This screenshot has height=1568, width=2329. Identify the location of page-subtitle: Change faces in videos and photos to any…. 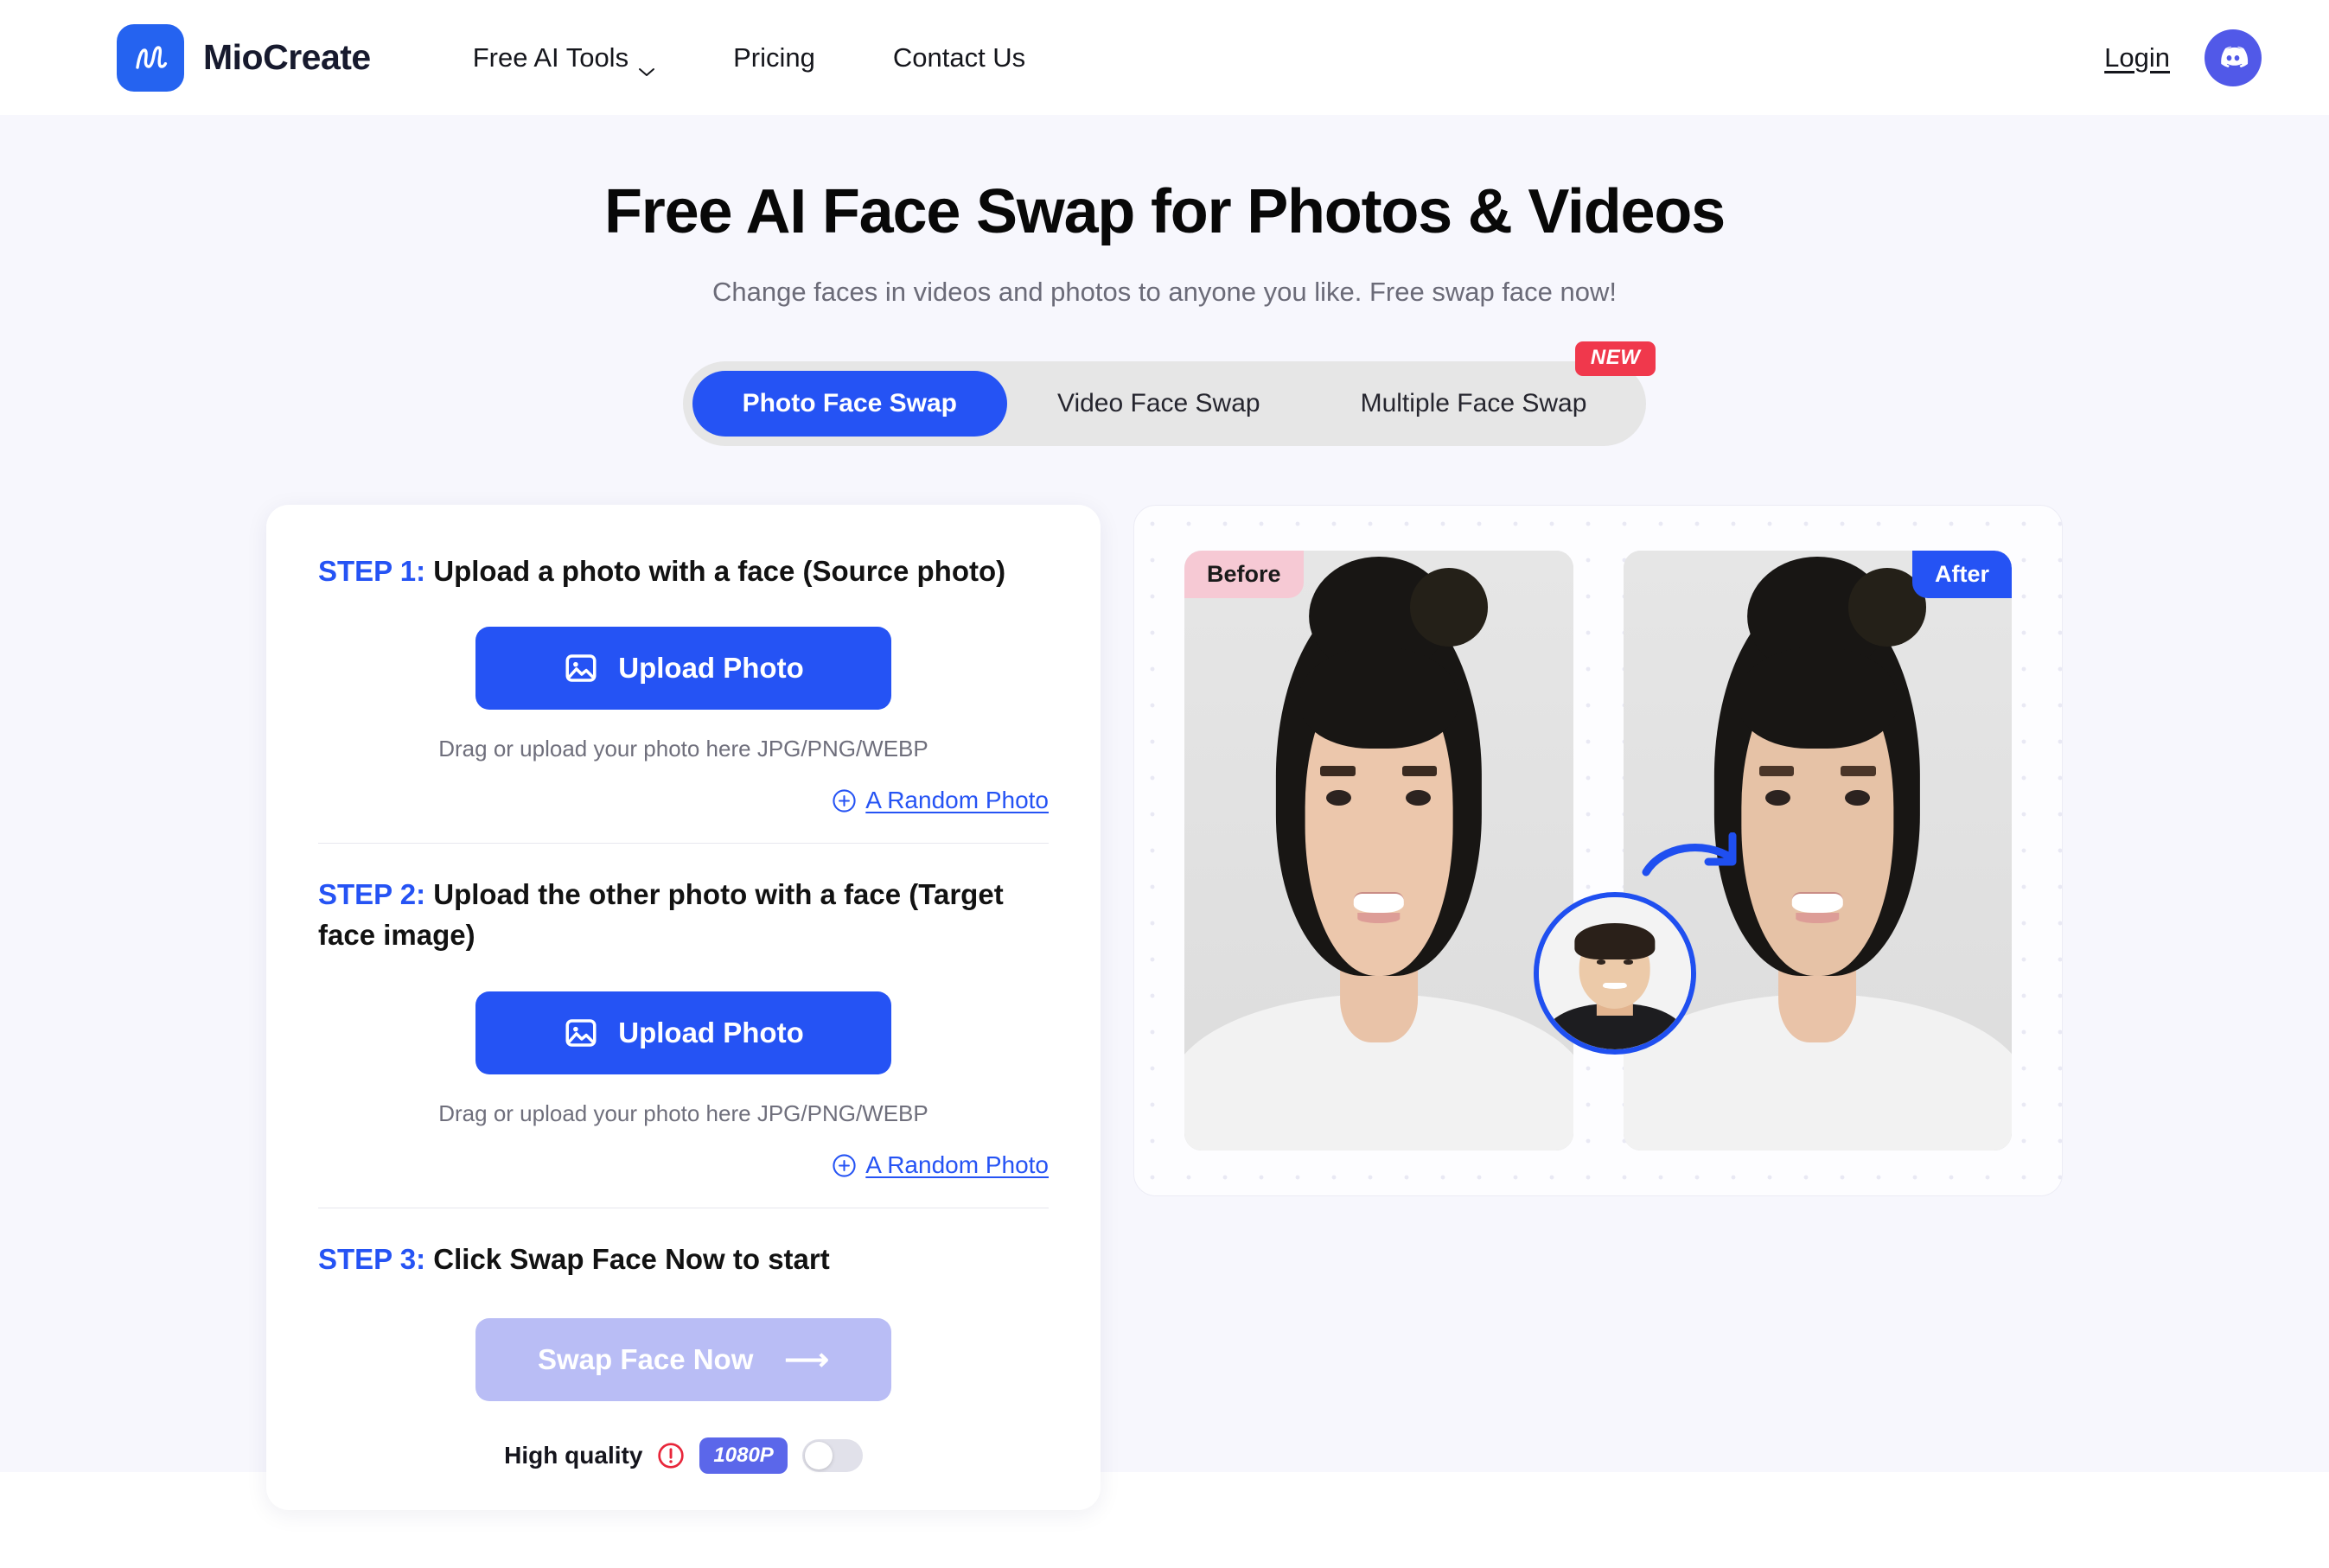
(1164, 292).